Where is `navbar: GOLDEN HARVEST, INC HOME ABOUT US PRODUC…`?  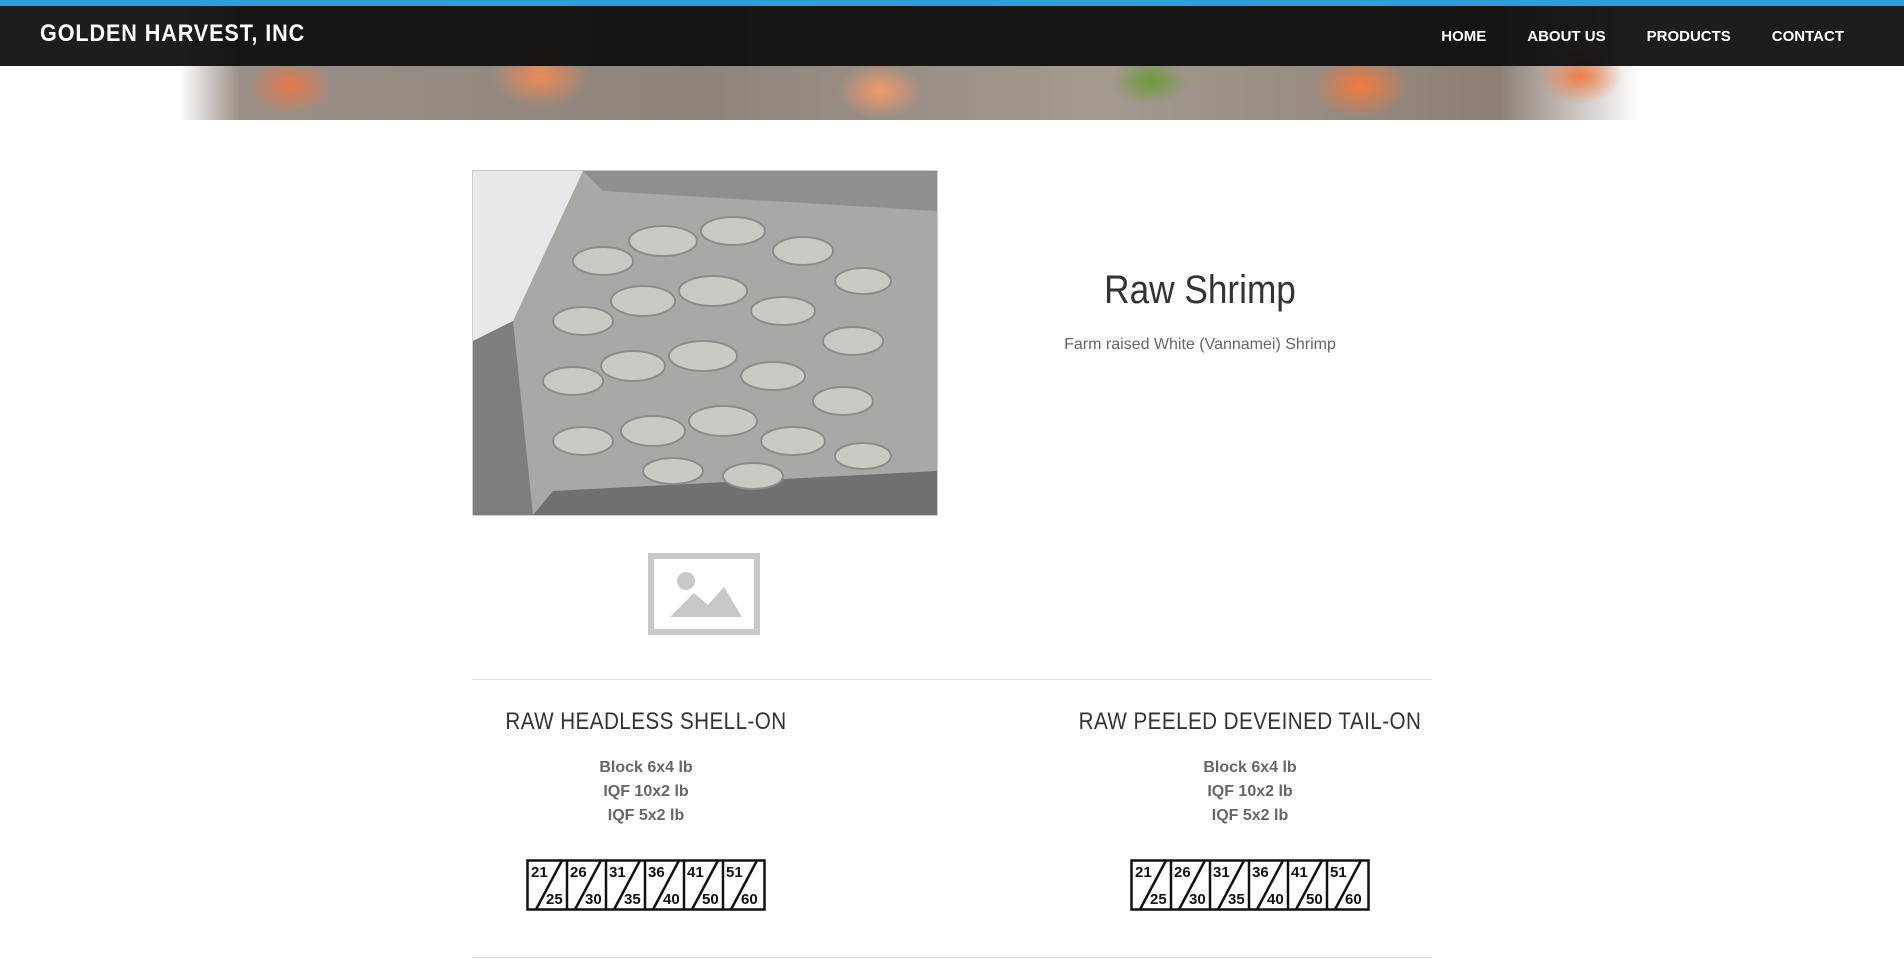
navbar: GOLDEN HARVEST, INC HOME ABOUT US PRODUC… is located at coordinates (952, 36).